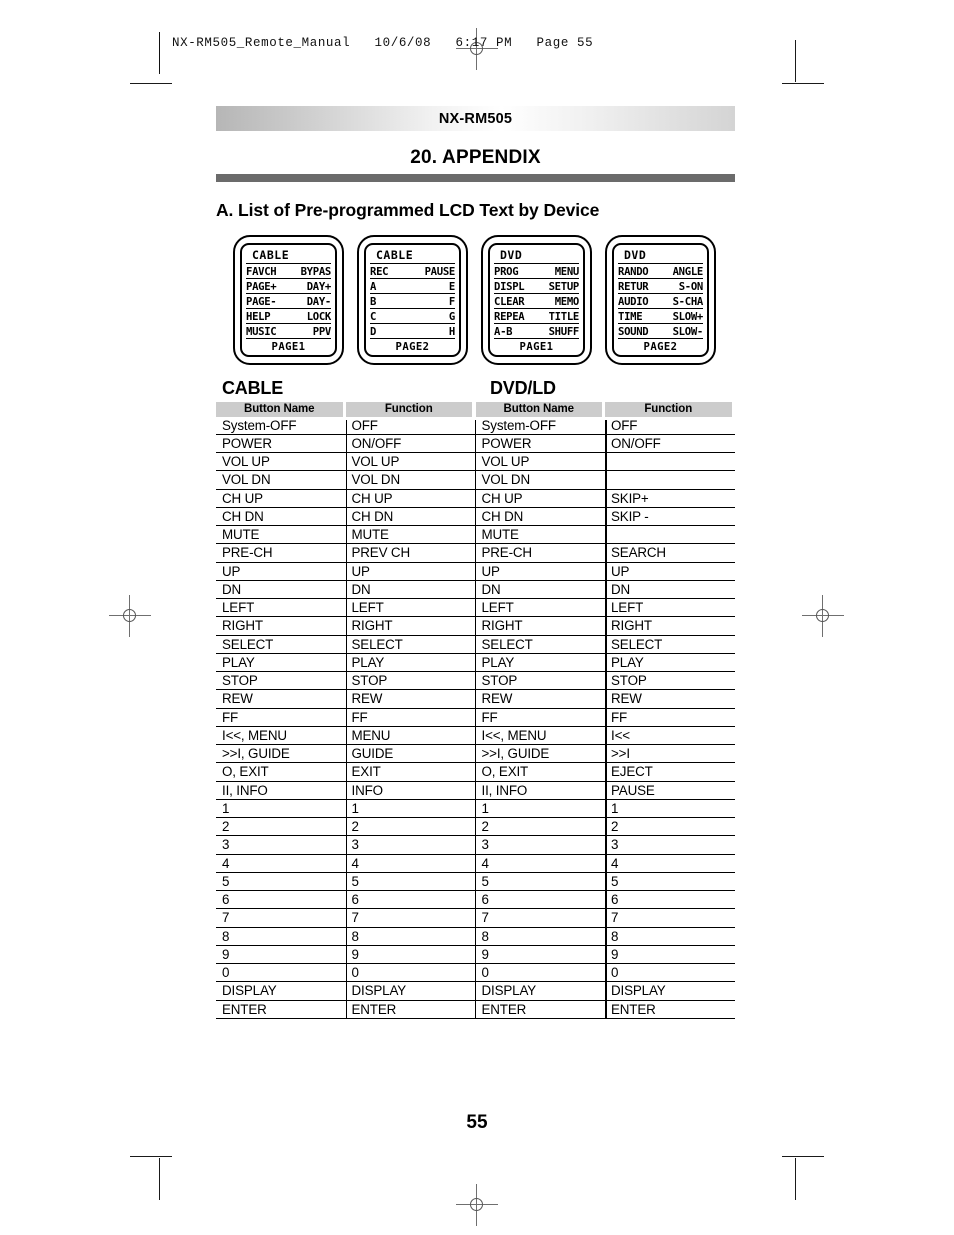 This screenshot has width=954, height=1235. What do you see at coordinates (540, 626) in the screenshot?
I see `table-cell: RIGHT` at bounding box center [540, 626].